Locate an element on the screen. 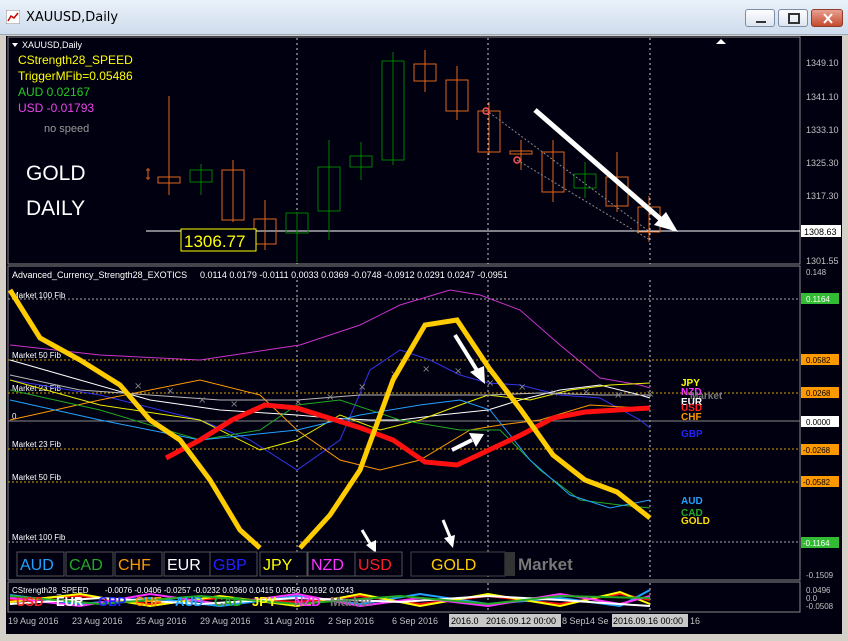 Image resolution: width=848 pixels, height=641 pixels. time-label: 2016.0 is located at coordinates (465, 621).